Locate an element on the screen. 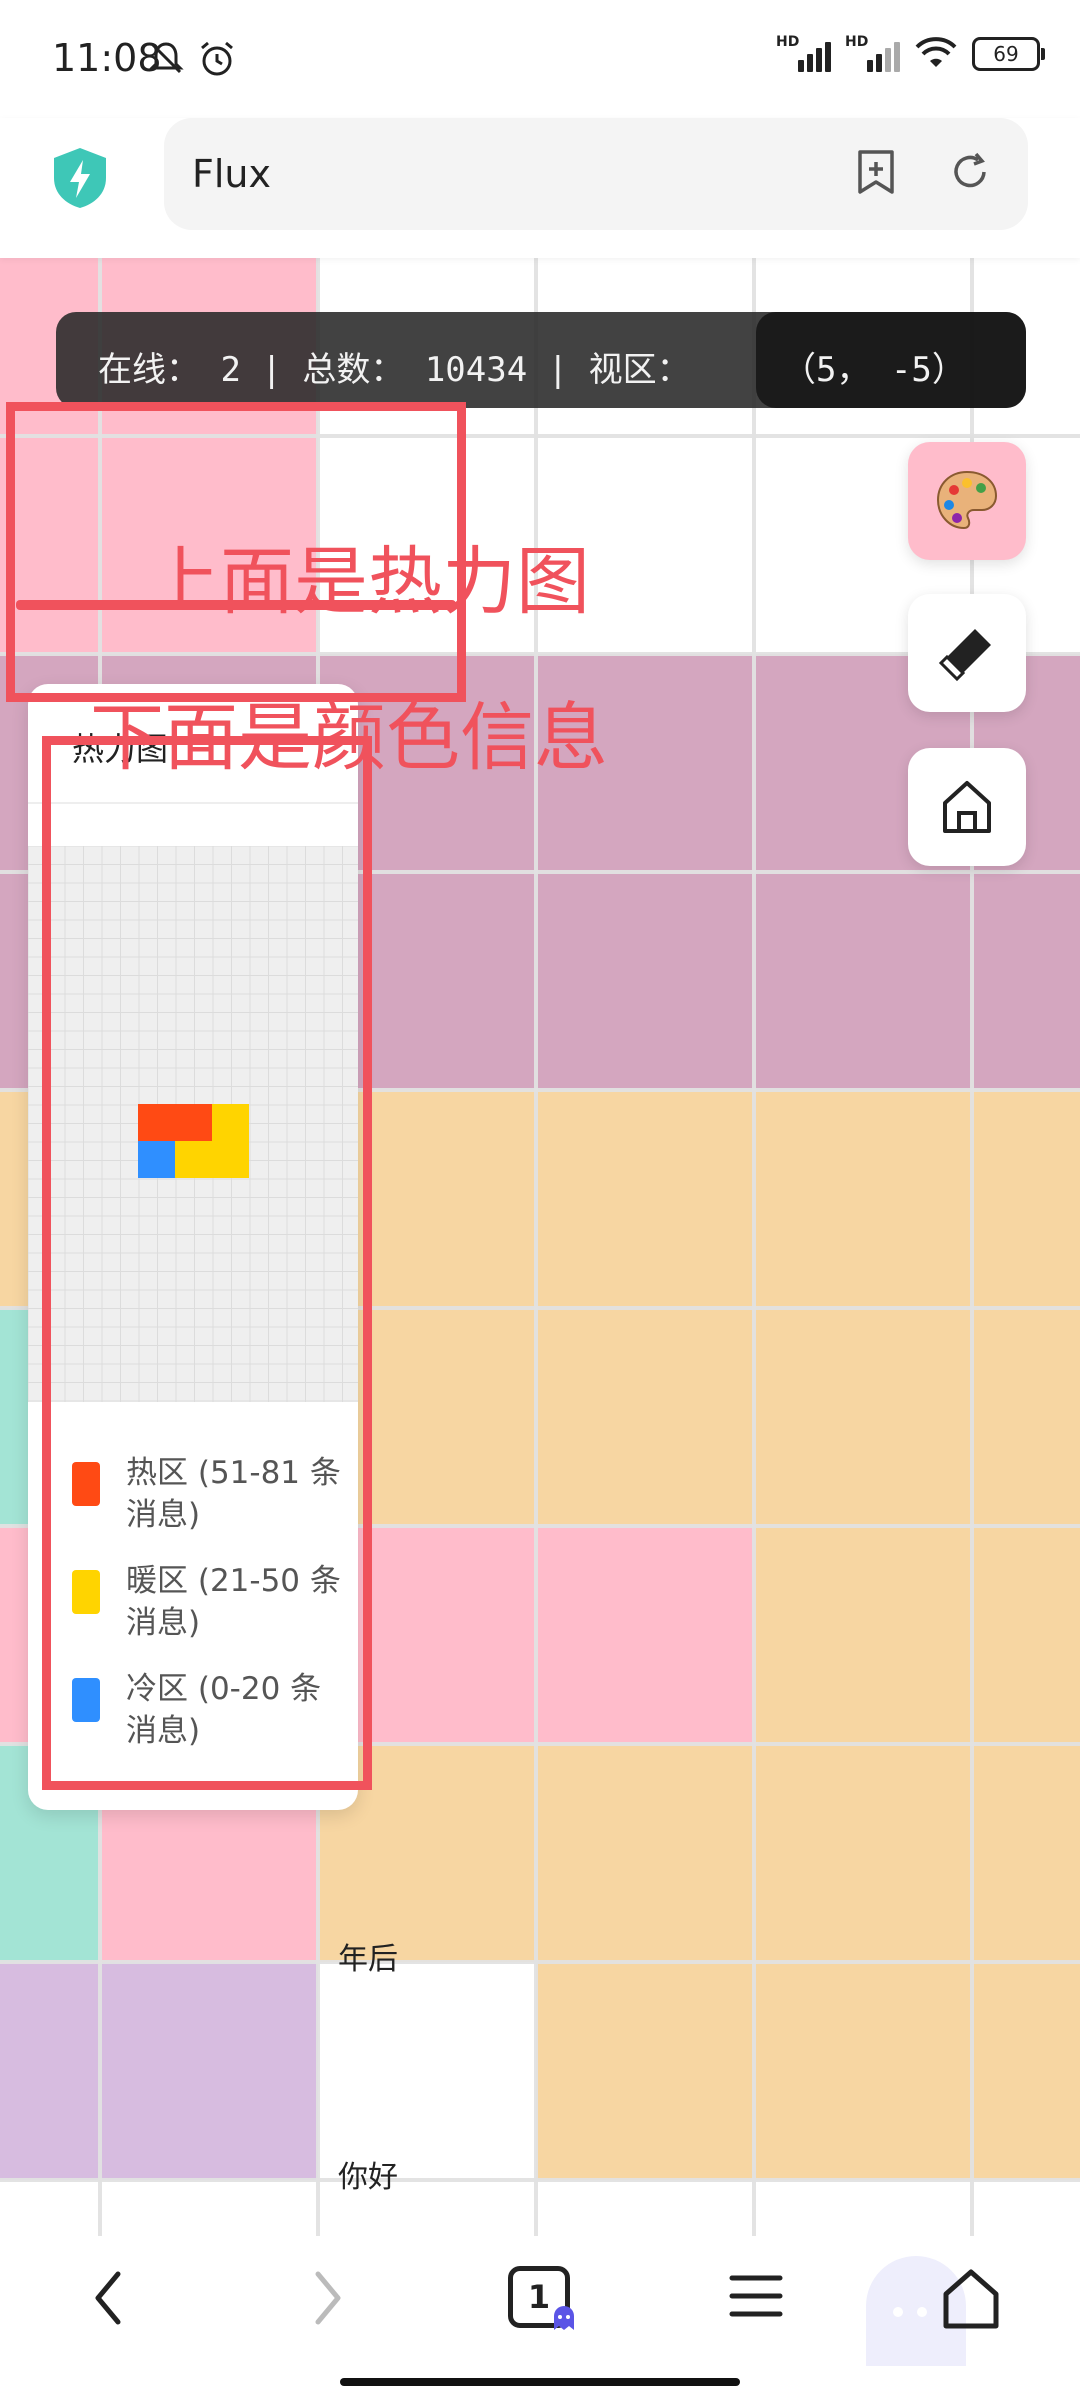 Image resolution: width=1080 pixels, height=2400 pixels. annotation-text-bottom: 下面是颜色信息 is located at coordinates (349, 738).